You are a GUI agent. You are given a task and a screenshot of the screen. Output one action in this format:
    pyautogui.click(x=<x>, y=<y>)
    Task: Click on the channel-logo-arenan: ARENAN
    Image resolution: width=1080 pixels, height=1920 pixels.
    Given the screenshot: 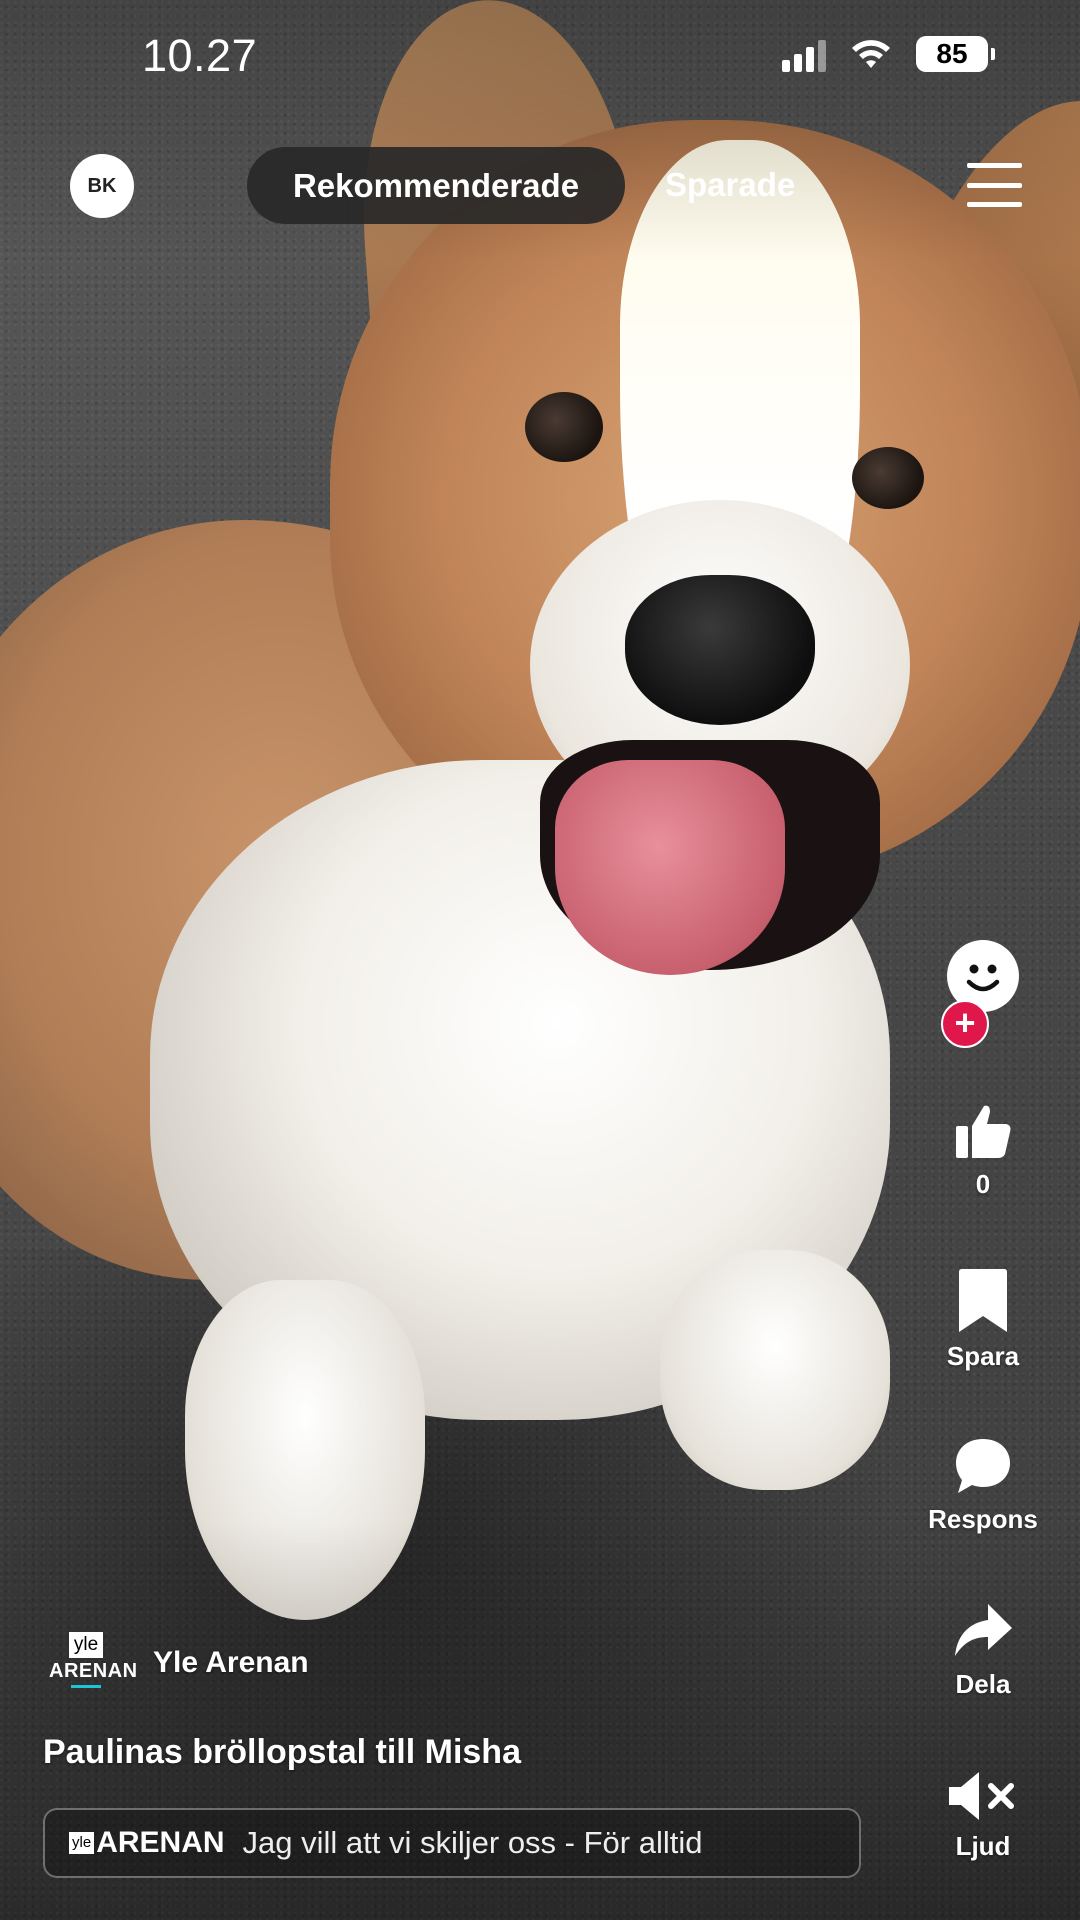 What is the action you would take?
    pyautogui.click(x=93, y=1671)
    